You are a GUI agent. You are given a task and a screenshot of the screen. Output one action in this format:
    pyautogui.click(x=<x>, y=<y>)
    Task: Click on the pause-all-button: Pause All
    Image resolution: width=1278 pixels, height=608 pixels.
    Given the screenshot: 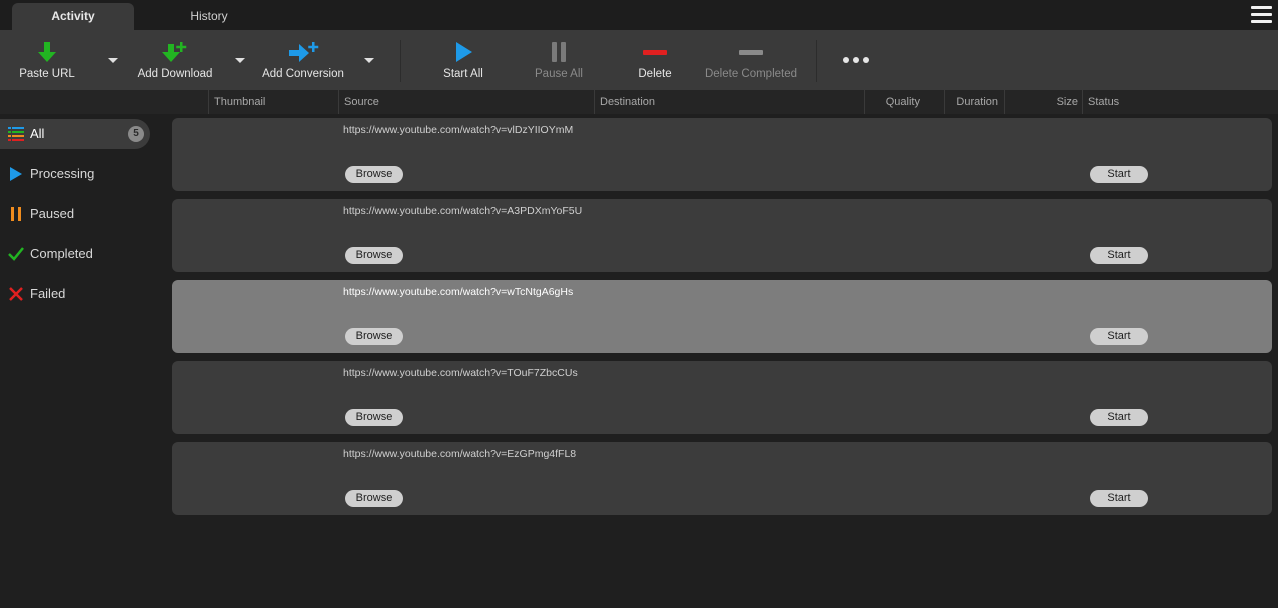 What is the action you would take?
    pyautogui.click(x=559, y=60)
    